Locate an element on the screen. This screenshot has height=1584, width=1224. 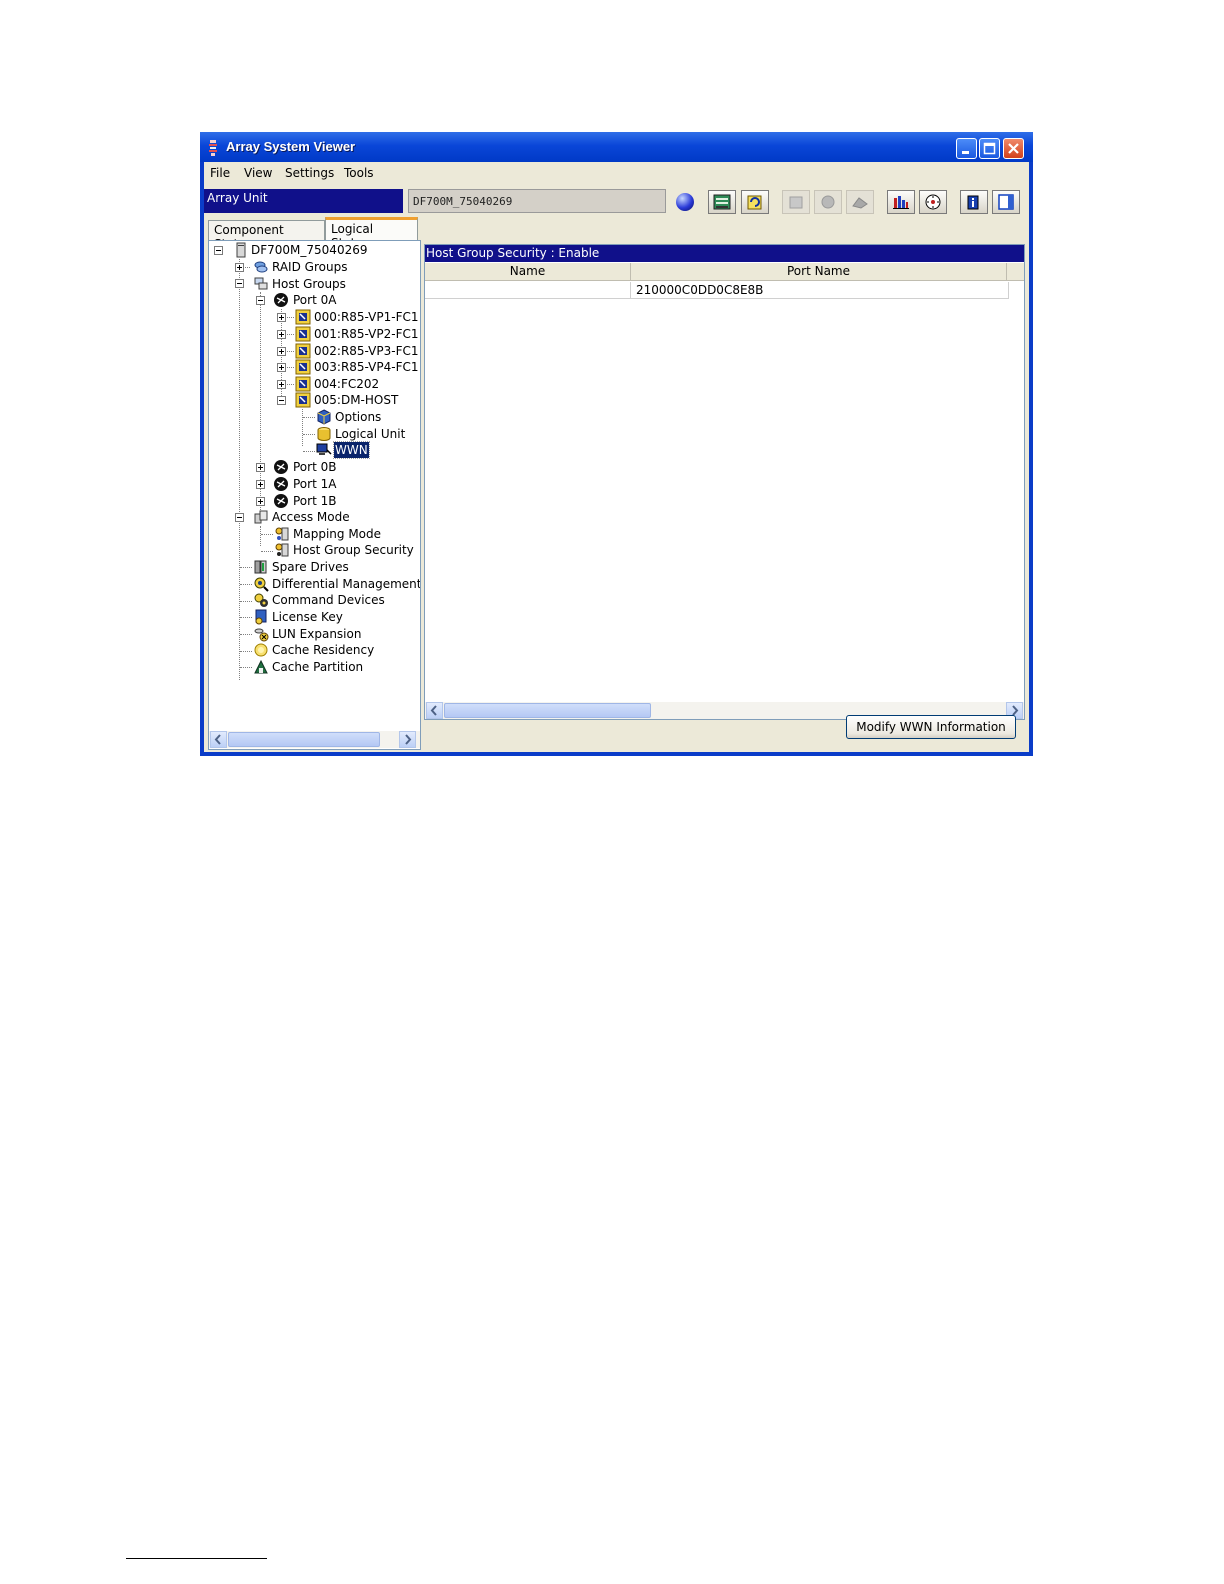
table-cell-port-name: 210000C0DD0C8E8B is located at coordinates (820, 290).